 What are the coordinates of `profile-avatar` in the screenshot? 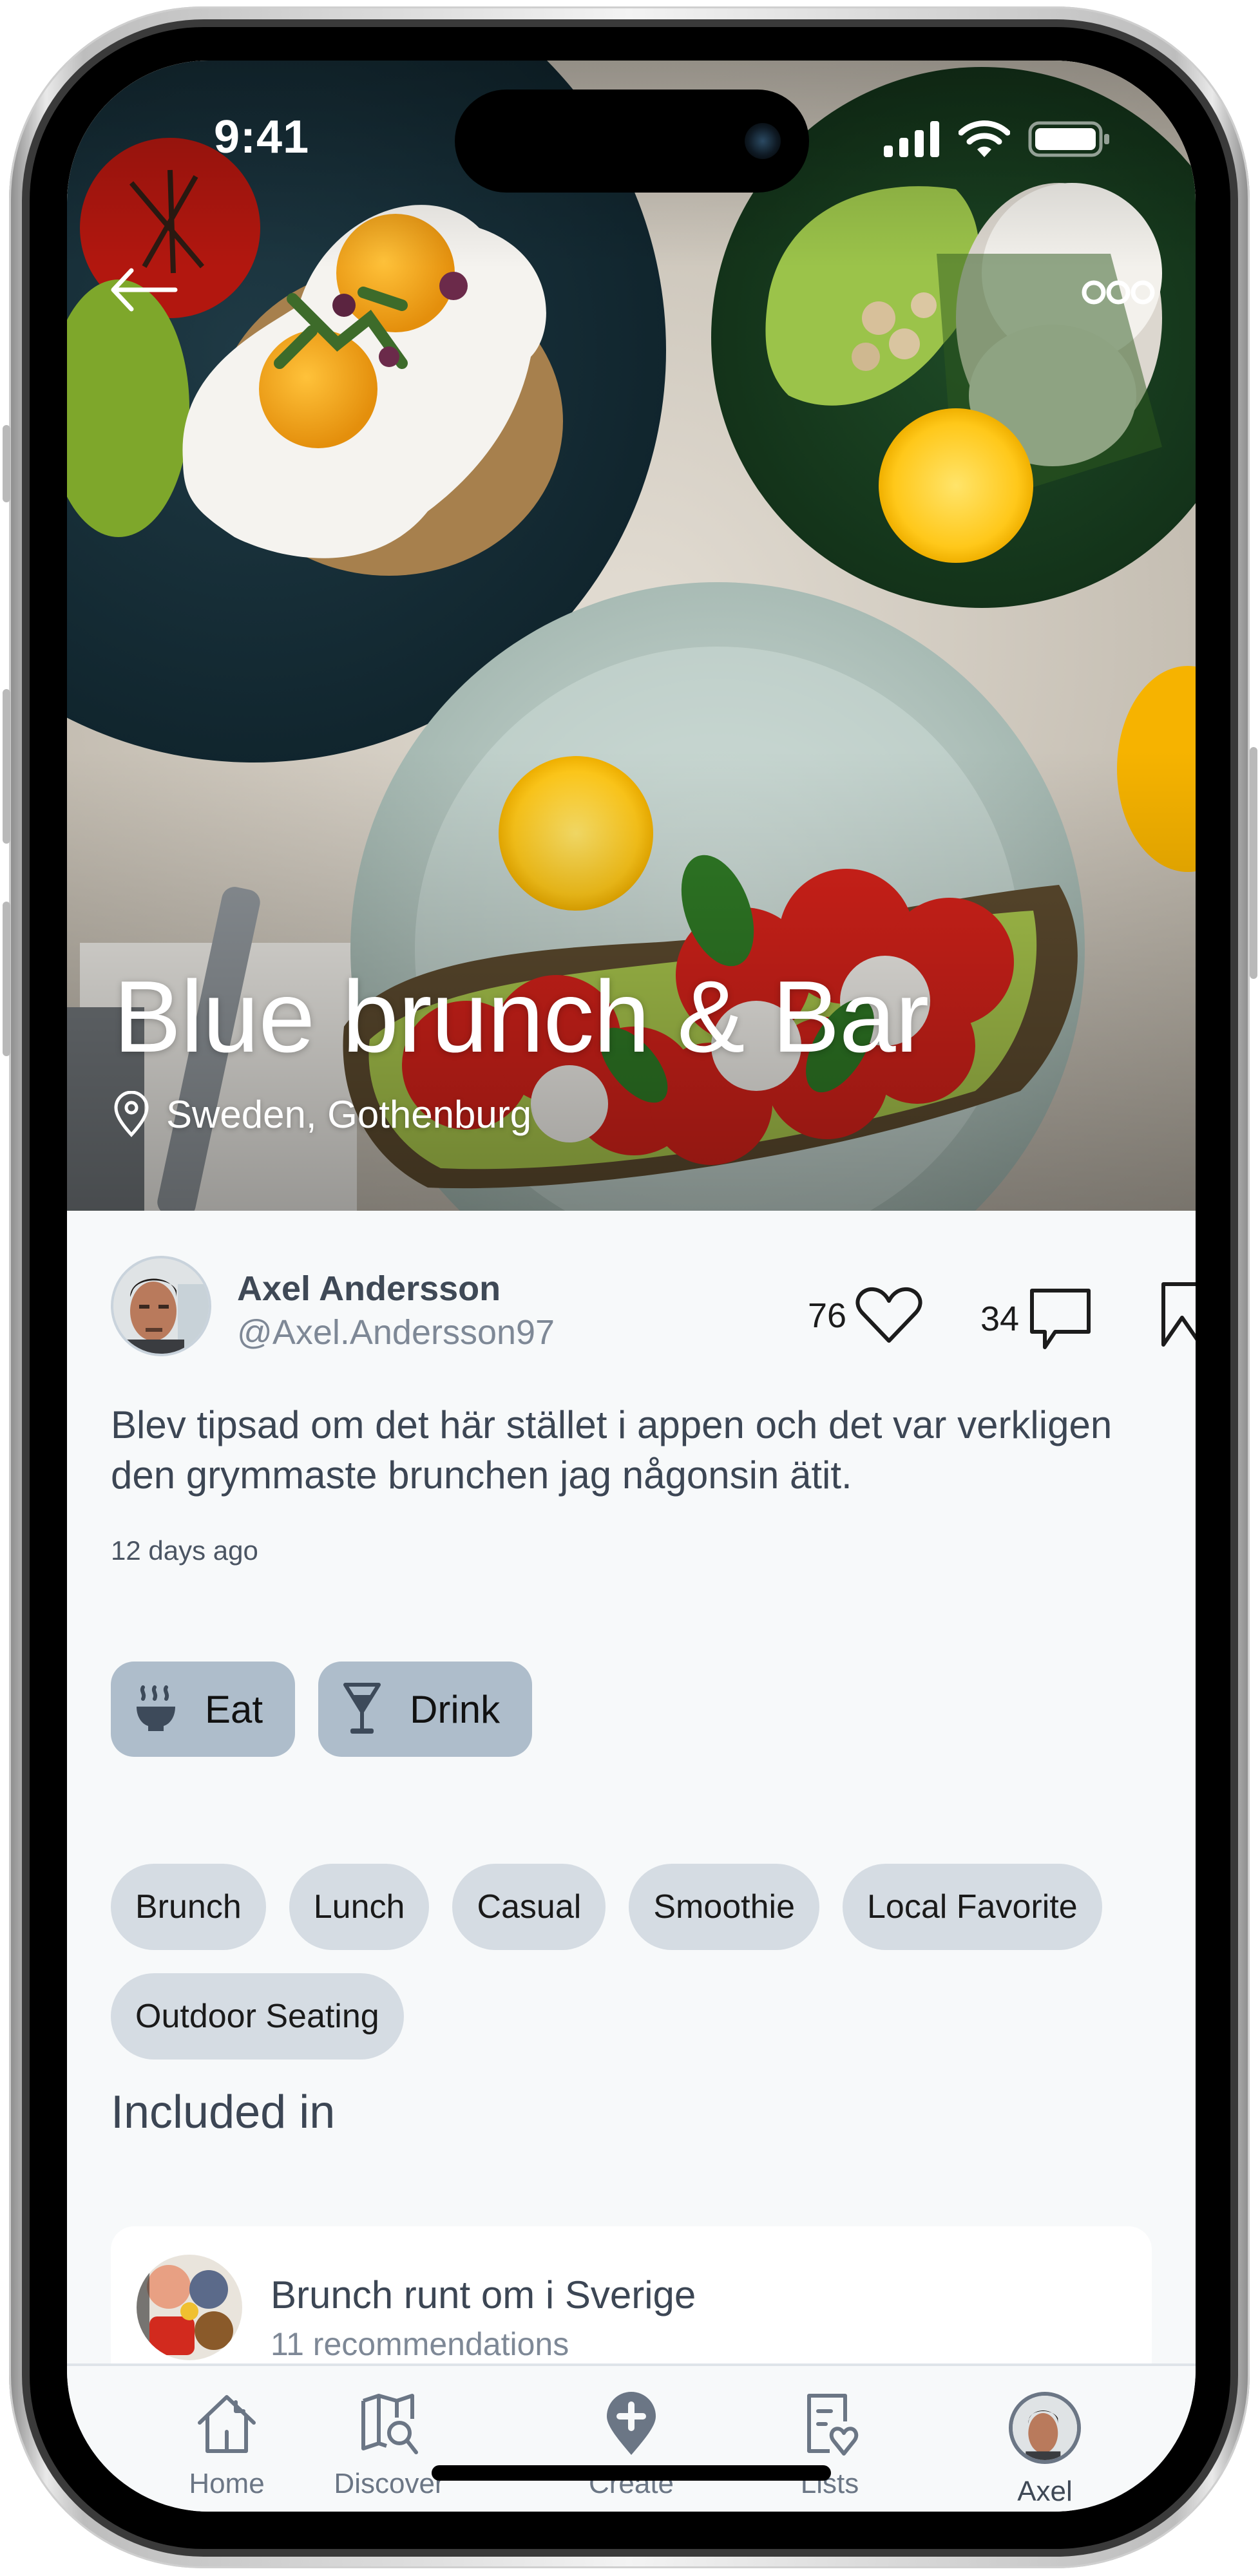 It's located at (1045, 2428).